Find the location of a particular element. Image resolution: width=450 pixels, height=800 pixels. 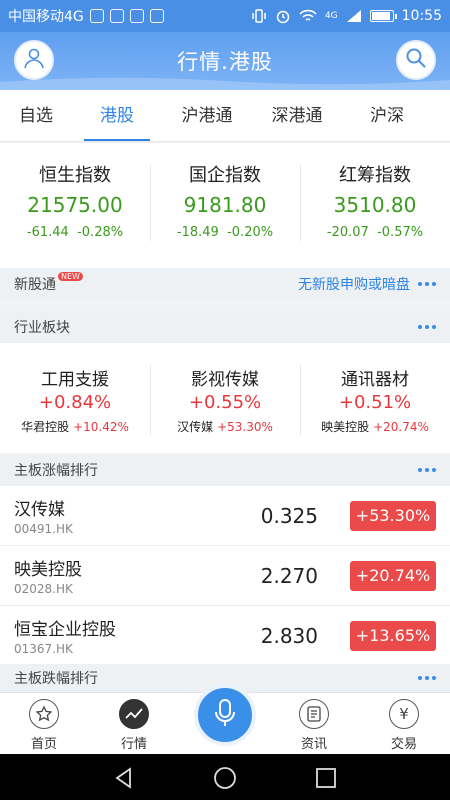

stock-price: 2.830 is located at coordinates (289, 635).